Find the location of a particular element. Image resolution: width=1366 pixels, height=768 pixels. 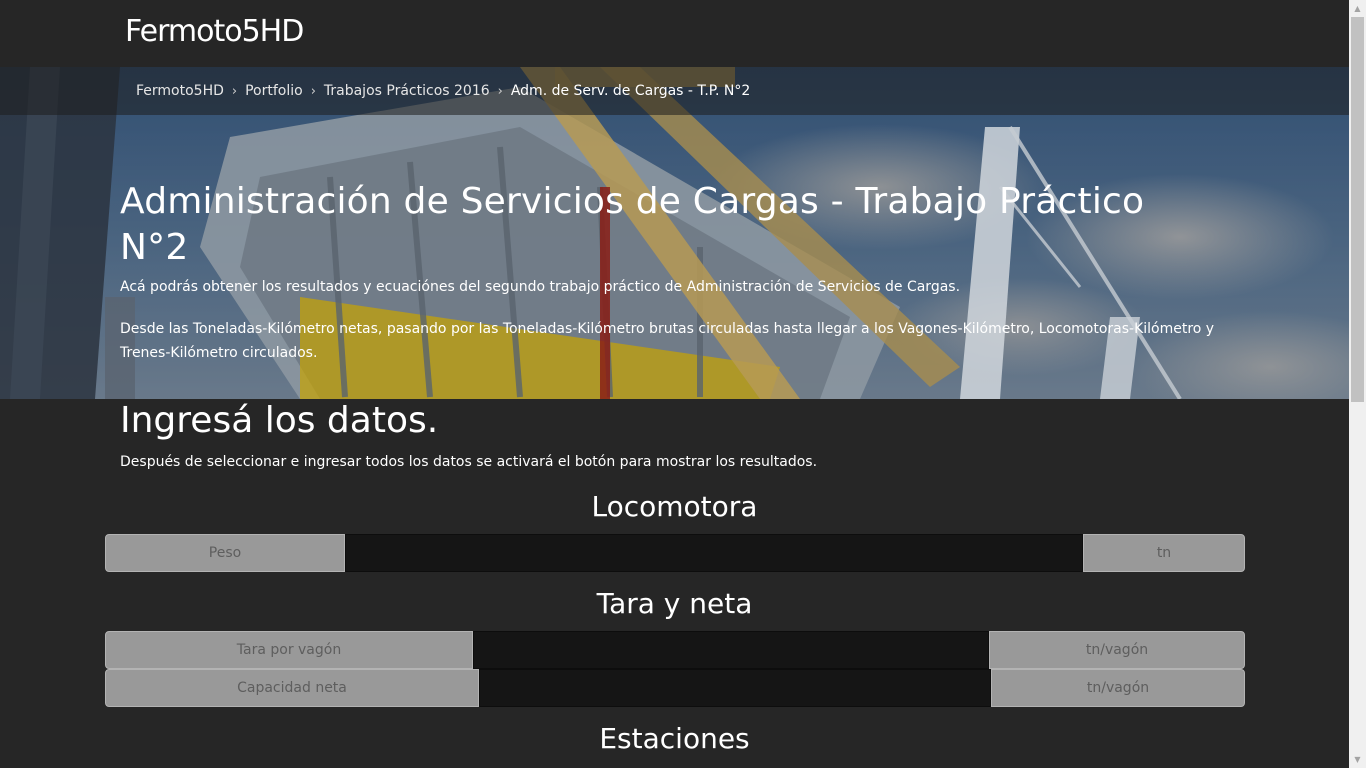

peso-label: Peso is located at coordinates (225, 553).